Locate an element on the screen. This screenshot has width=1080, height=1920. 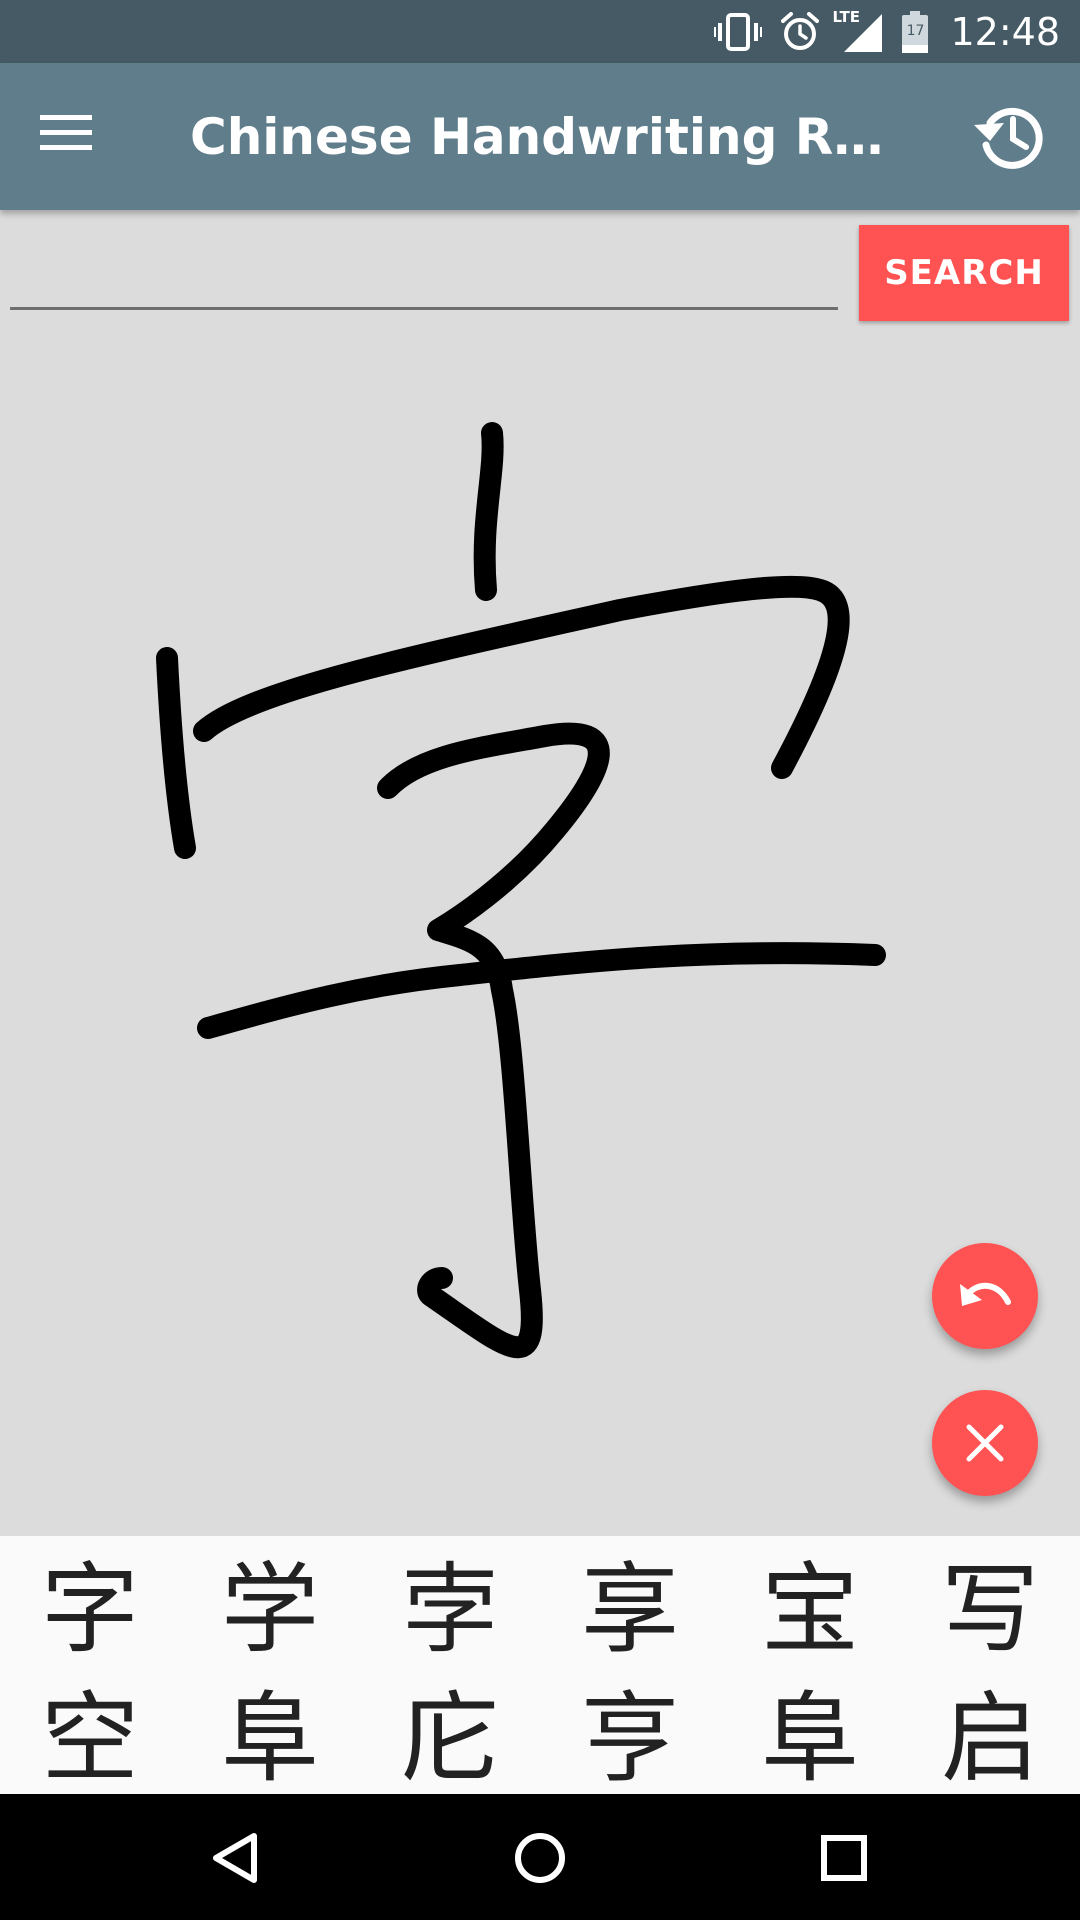
candidate-char: 字 is located at coordinates (90, 1601).